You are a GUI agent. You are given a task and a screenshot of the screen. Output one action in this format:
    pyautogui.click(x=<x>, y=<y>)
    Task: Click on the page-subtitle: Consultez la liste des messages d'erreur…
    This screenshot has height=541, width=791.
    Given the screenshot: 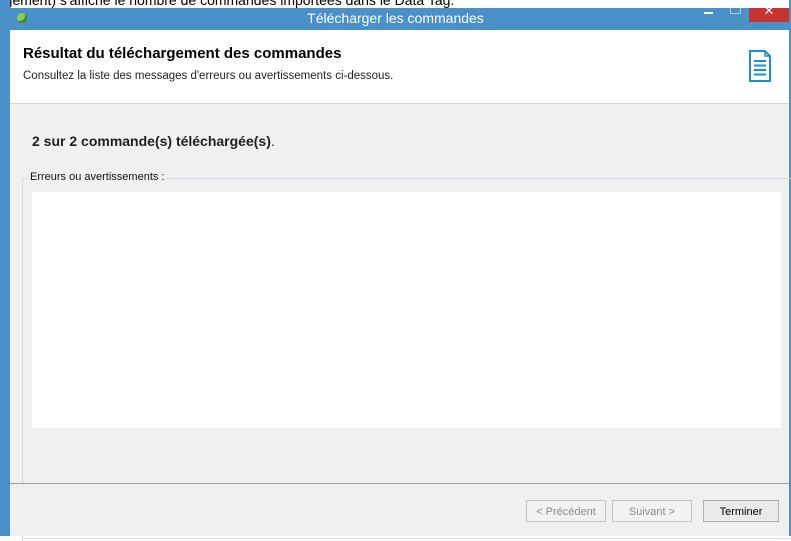 What is the action you would take?
    pyautogui.click(x=208, y=76)
    